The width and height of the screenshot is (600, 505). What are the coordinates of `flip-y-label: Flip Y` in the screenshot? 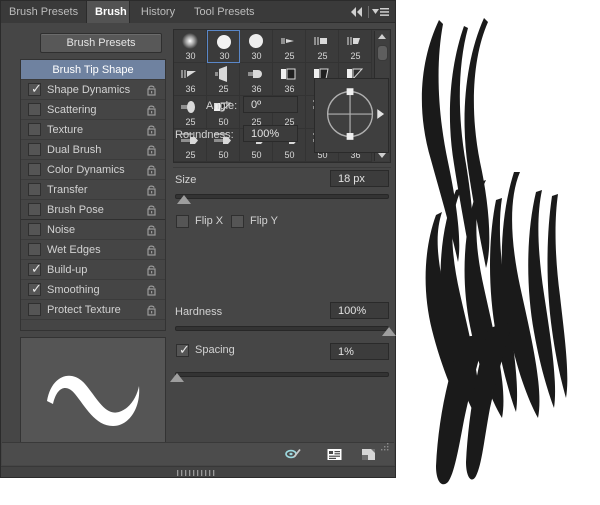 It's located at (264, 221).